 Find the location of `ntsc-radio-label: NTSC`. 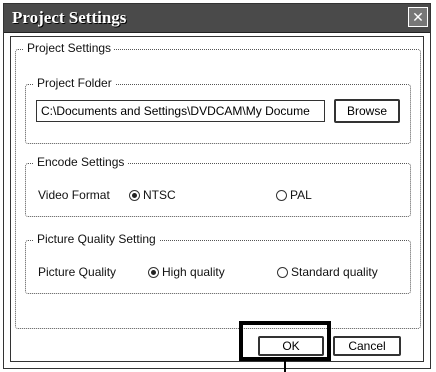

ntsc-radio-label: NTSC is located at coordinates (159, 195).